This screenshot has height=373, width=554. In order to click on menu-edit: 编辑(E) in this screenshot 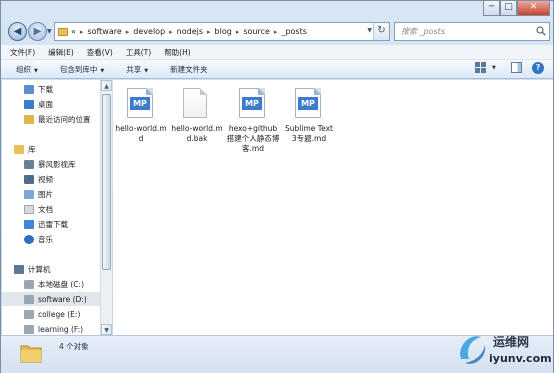, I will do `click(61, 52)`.